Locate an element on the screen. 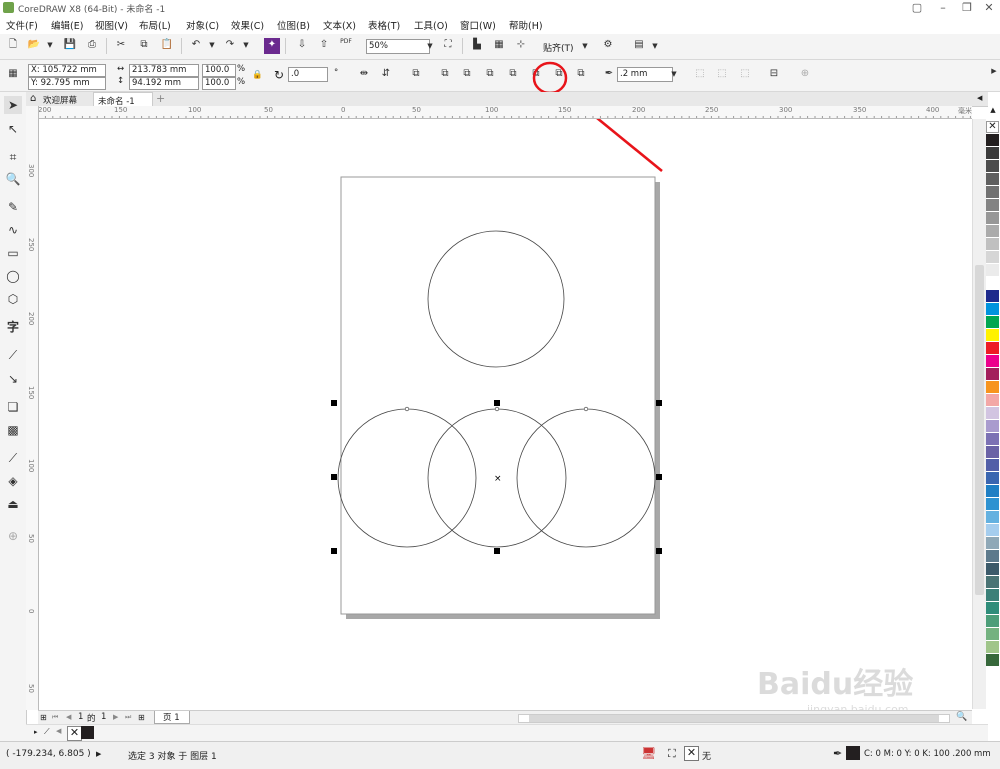 The width and height of the screenshot is (1000, 769). copy-icon: ⧉ is located at coordinates (144, 46).